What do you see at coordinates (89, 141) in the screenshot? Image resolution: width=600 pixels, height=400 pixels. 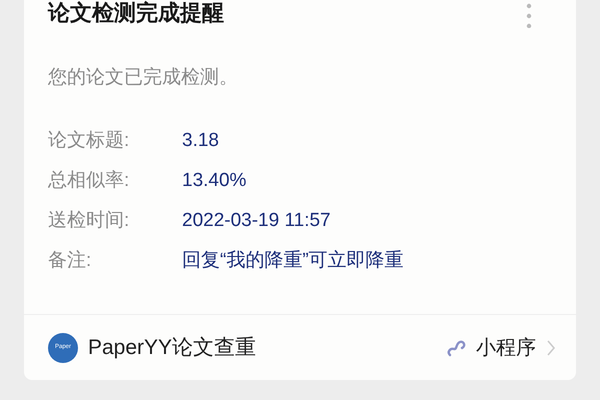 I see `field-label: 论文标题:` at bounding box center [89, 141].